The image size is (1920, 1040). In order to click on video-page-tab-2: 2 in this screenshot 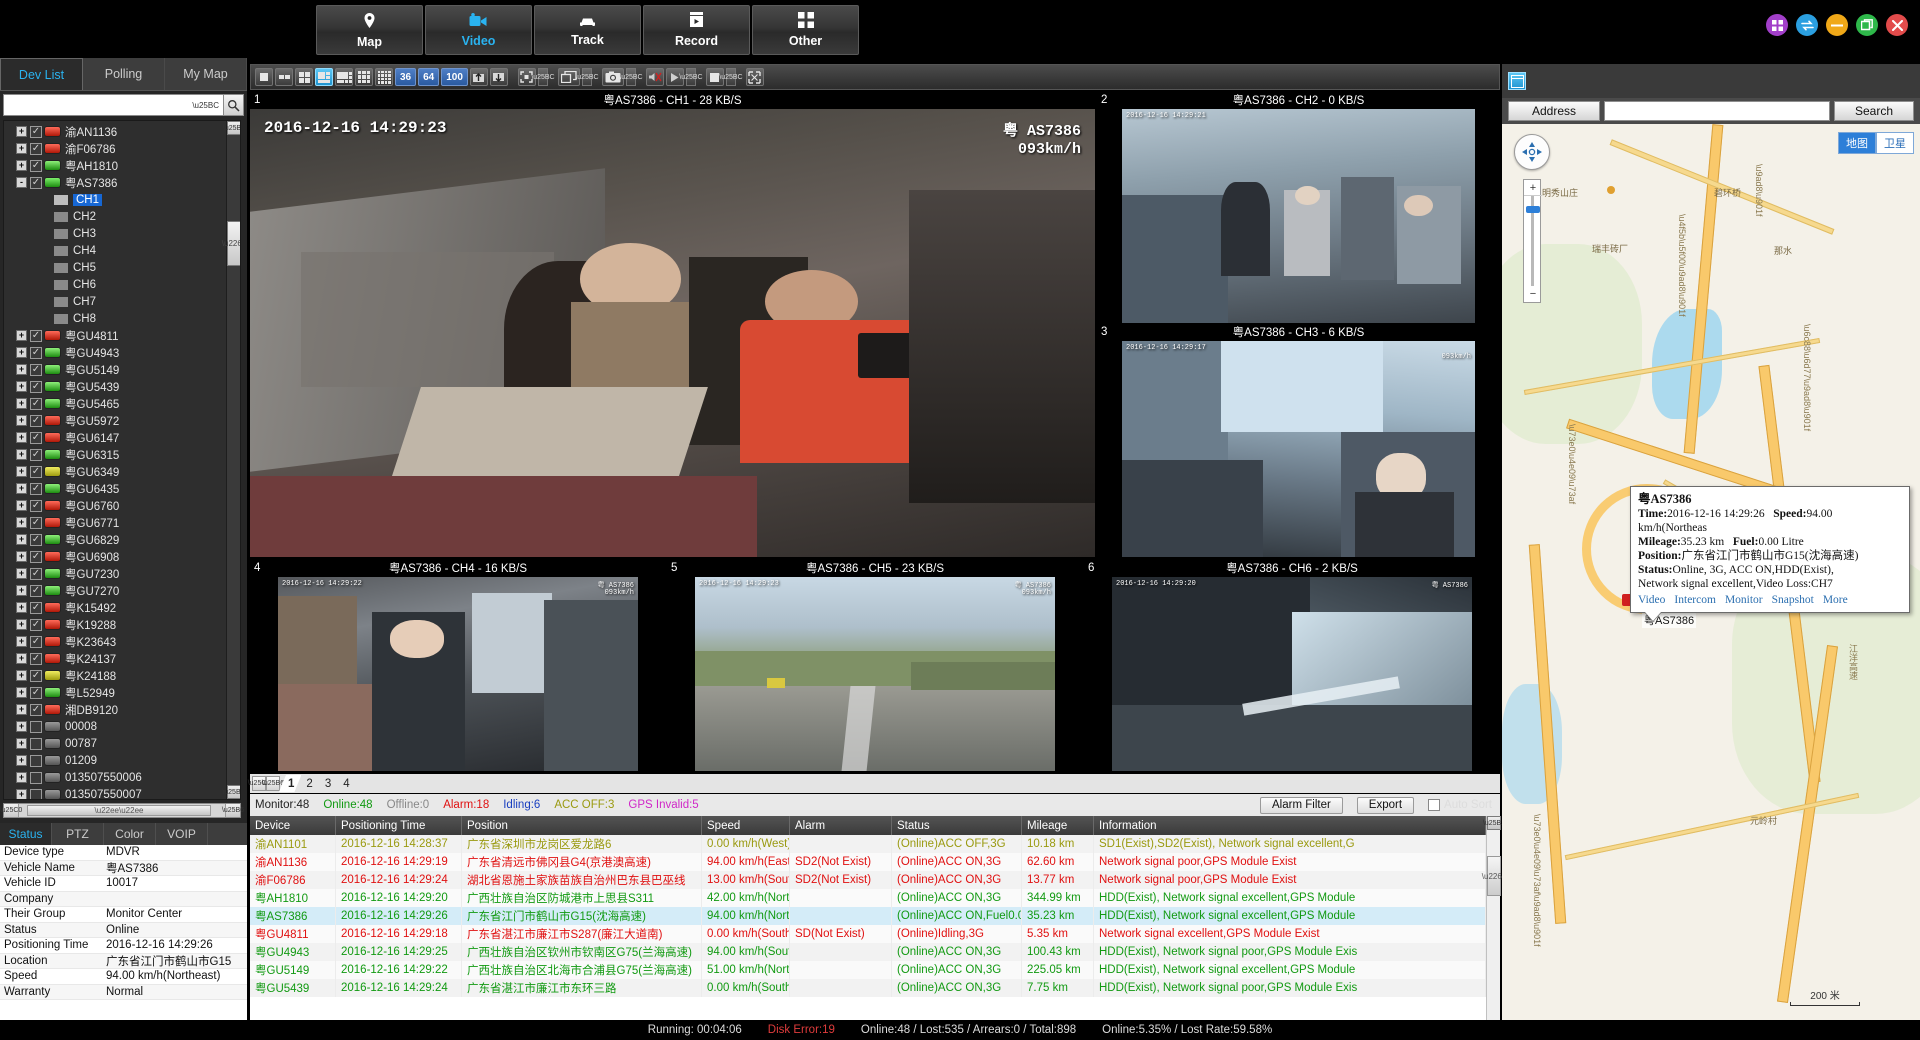, I will do `click(308, 783)`.